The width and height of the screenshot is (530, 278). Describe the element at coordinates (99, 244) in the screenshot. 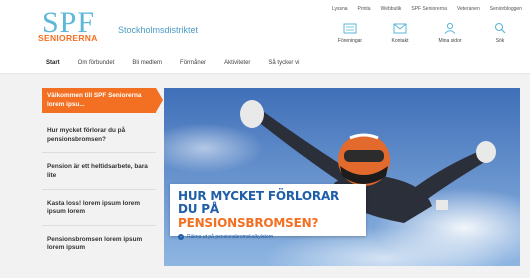

I see `sidebar-item-pensionsbromsen-lorem: Pensionsbromsen lorem ipsum lorem ipsum` at that location.